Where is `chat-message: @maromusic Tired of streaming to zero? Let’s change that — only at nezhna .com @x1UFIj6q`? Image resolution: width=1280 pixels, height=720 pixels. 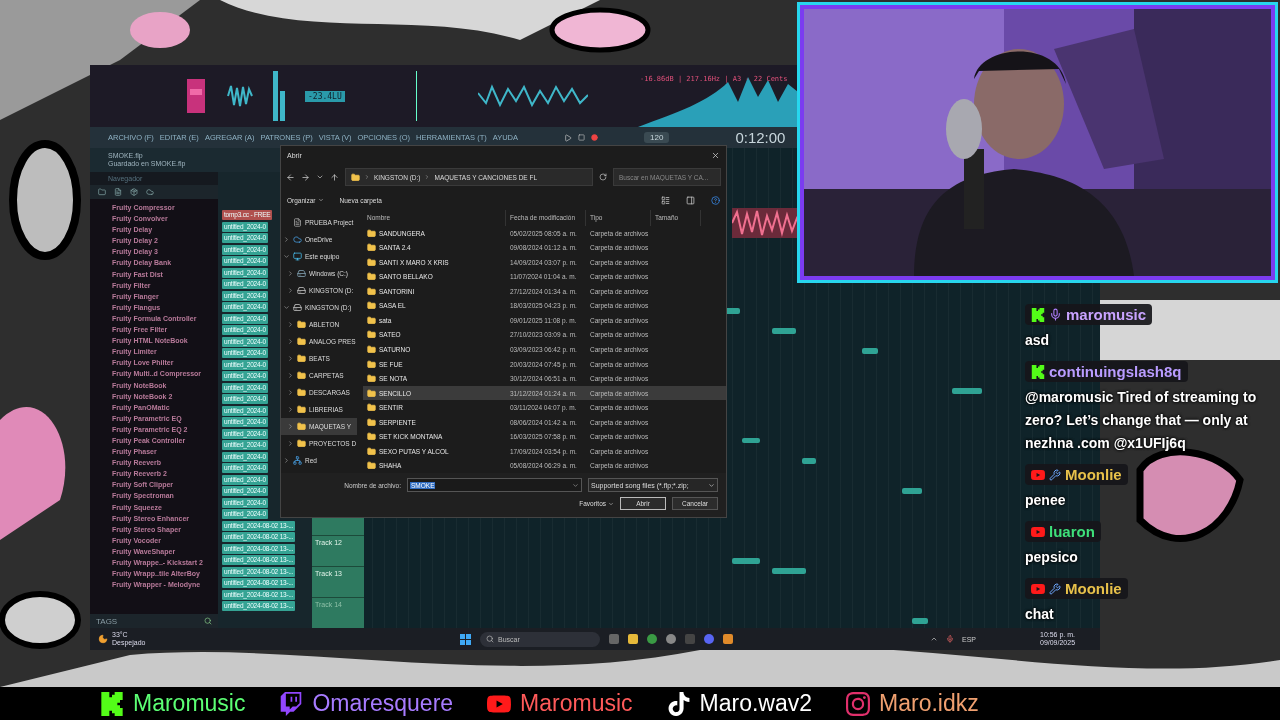 chat-message: @maromusic Tired of streaming to zero? Let’s change that — only at nezhna .com @x1UFIj6q is located at coordinates (1141, 420).